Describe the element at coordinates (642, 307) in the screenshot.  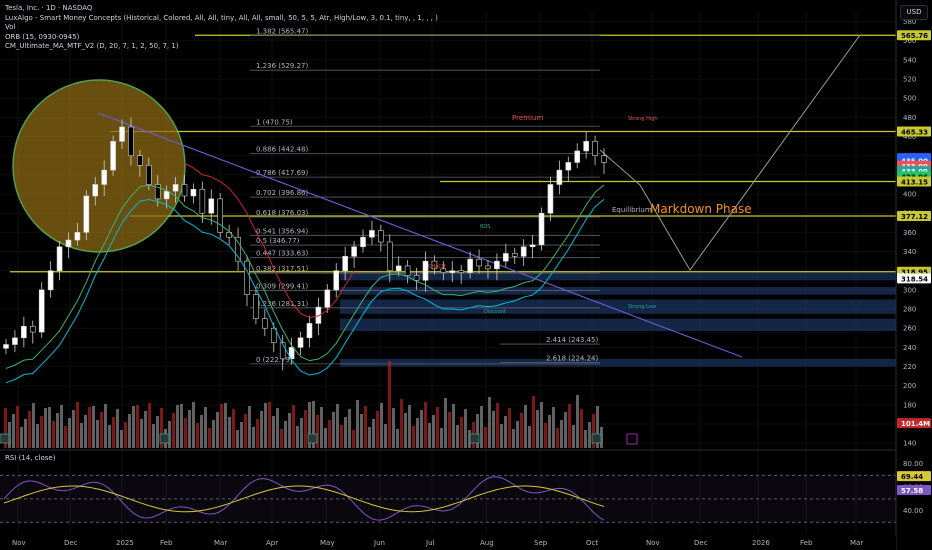
I see `strong-low-label: Strong Low` at that location.